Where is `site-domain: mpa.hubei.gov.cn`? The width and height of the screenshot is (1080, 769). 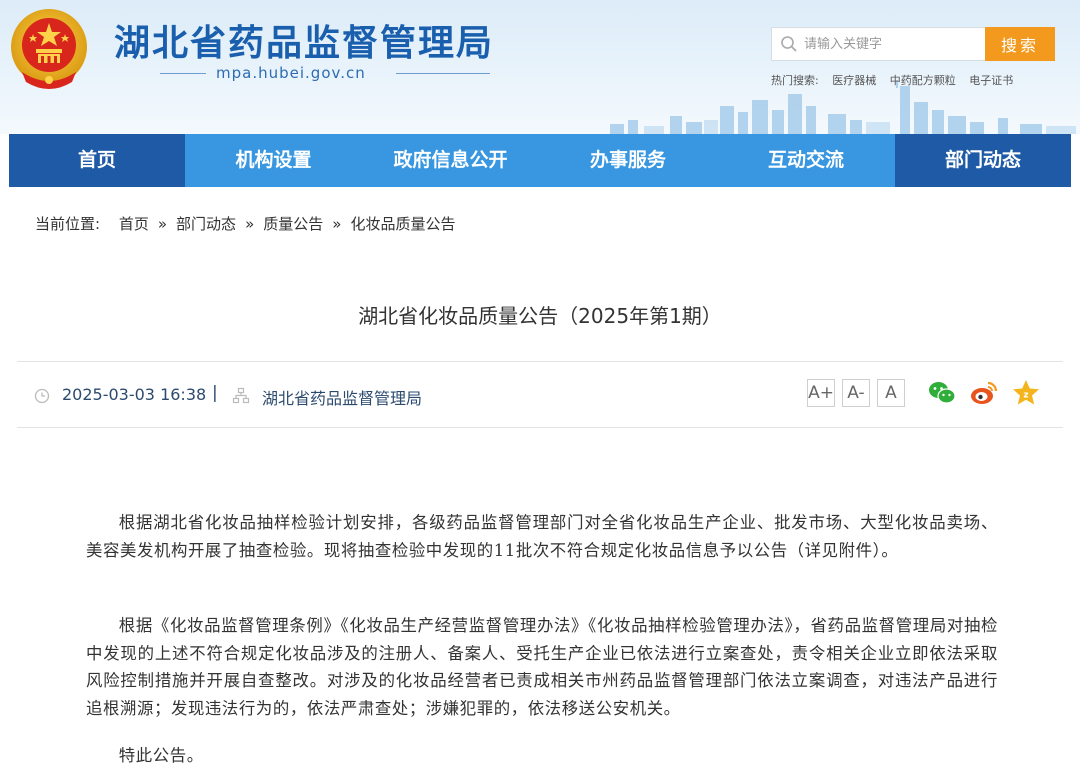 site-domain: mpa.hubei.gov.cn is located at coordinates (325, 74).